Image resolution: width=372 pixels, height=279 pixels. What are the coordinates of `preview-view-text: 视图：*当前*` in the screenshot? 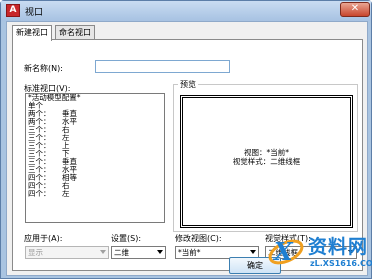 It's located at (266, 152).